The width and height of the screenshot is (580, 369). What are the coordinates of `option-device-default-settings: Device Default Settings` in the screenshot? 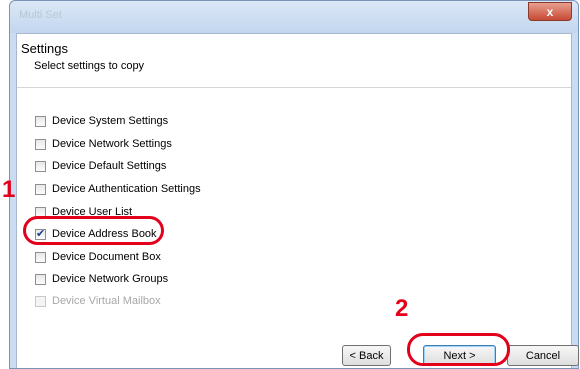 It's located at (100, 166).